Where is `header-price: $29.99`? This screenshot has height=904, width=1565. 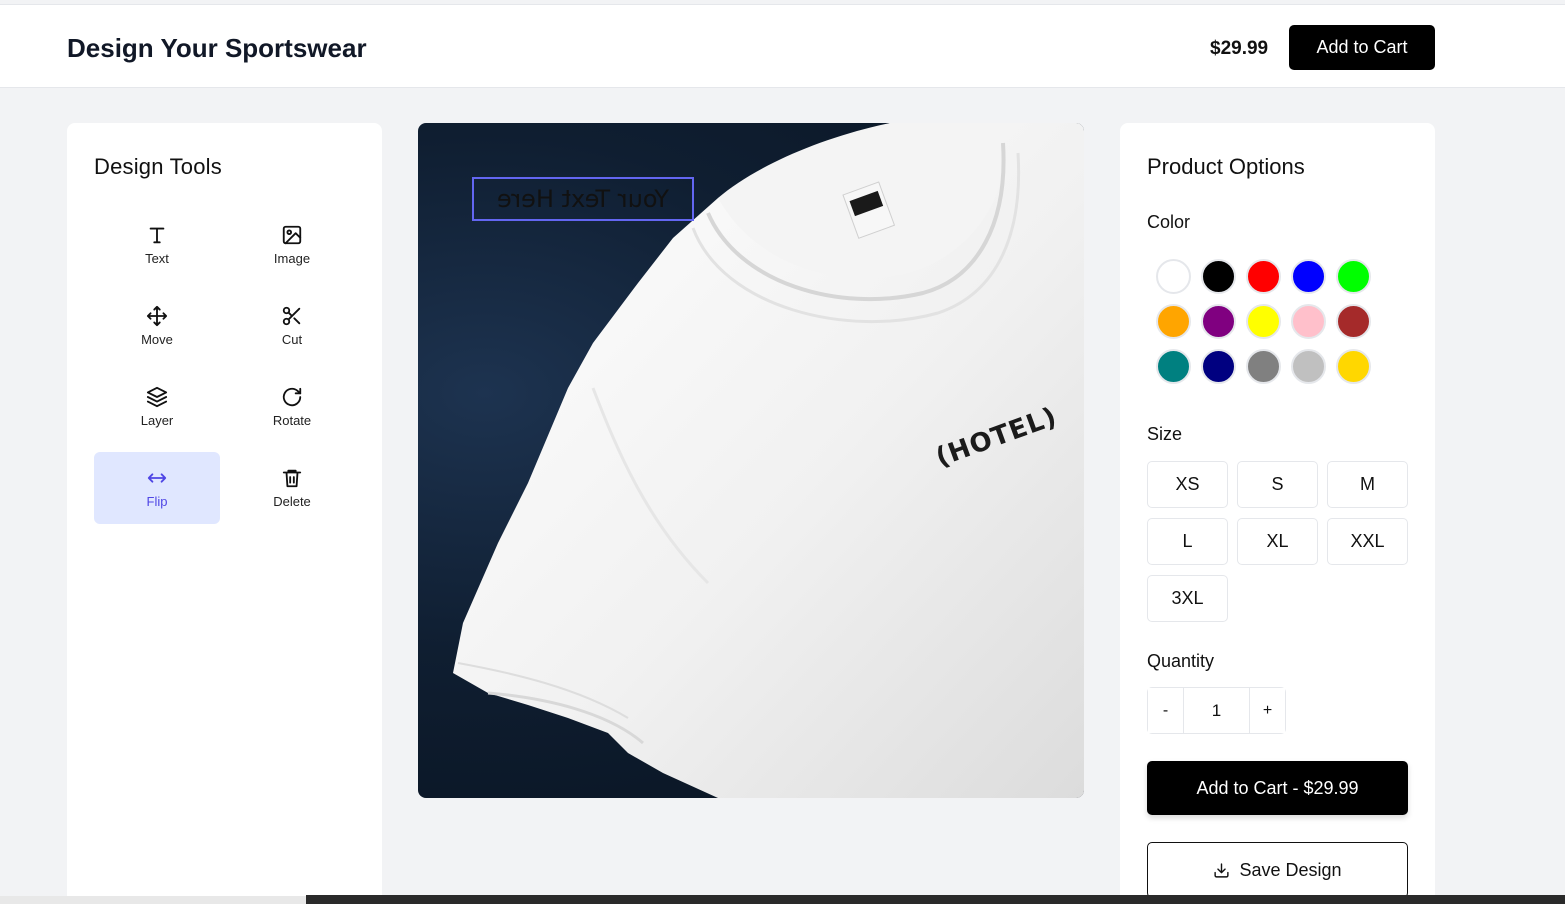
header-price: $29.99 is located at coordinates (1239, 48).